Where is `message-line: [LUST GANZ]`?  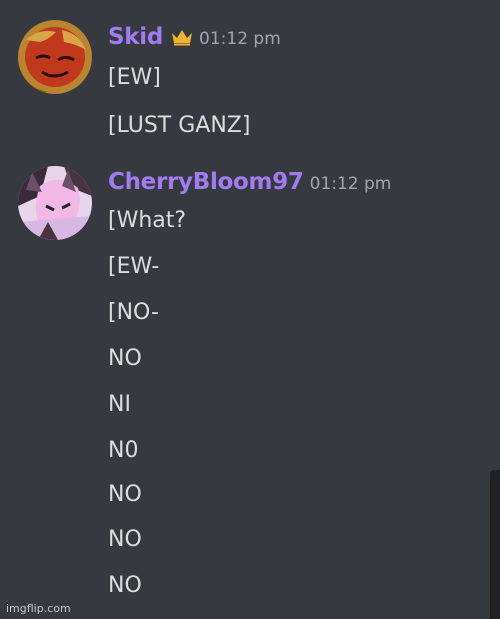 message-line: [LUST GANZ] is located at coordinates (179, 125).